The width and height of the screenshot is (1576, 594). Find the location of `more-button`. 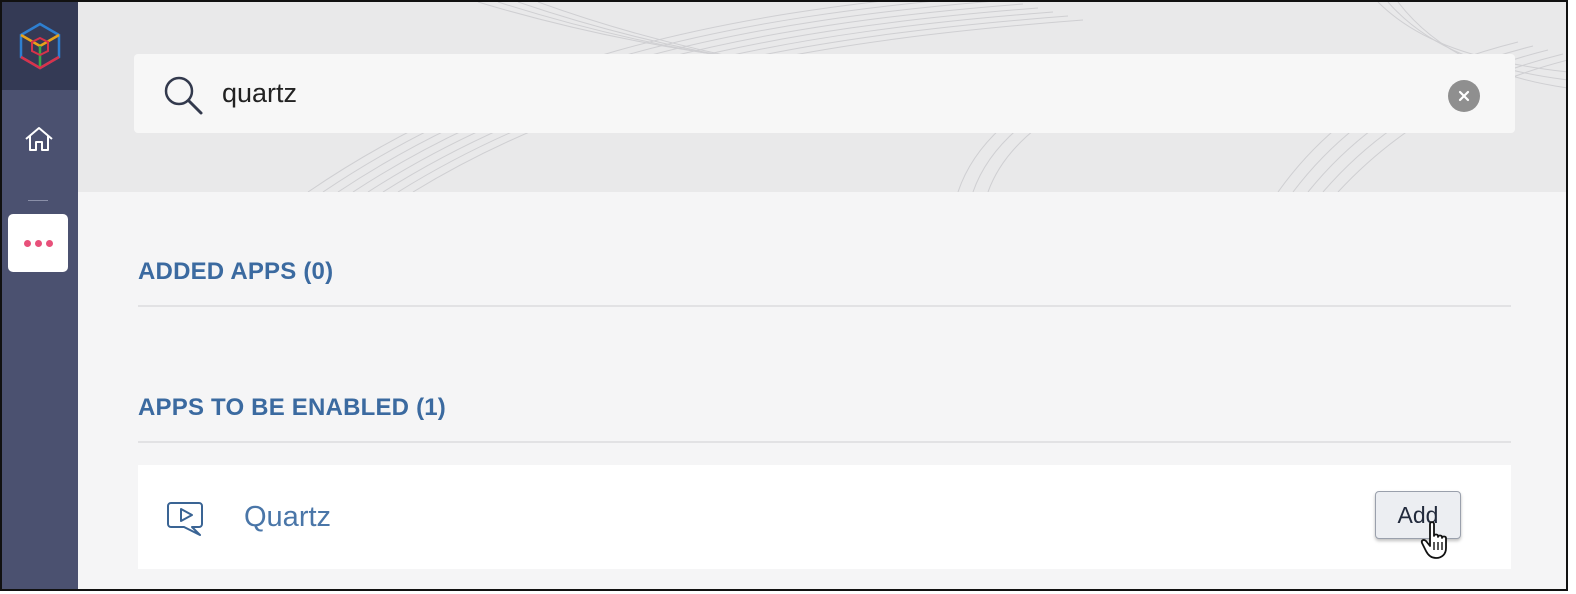

more-button is located at coordinates (38, 243).